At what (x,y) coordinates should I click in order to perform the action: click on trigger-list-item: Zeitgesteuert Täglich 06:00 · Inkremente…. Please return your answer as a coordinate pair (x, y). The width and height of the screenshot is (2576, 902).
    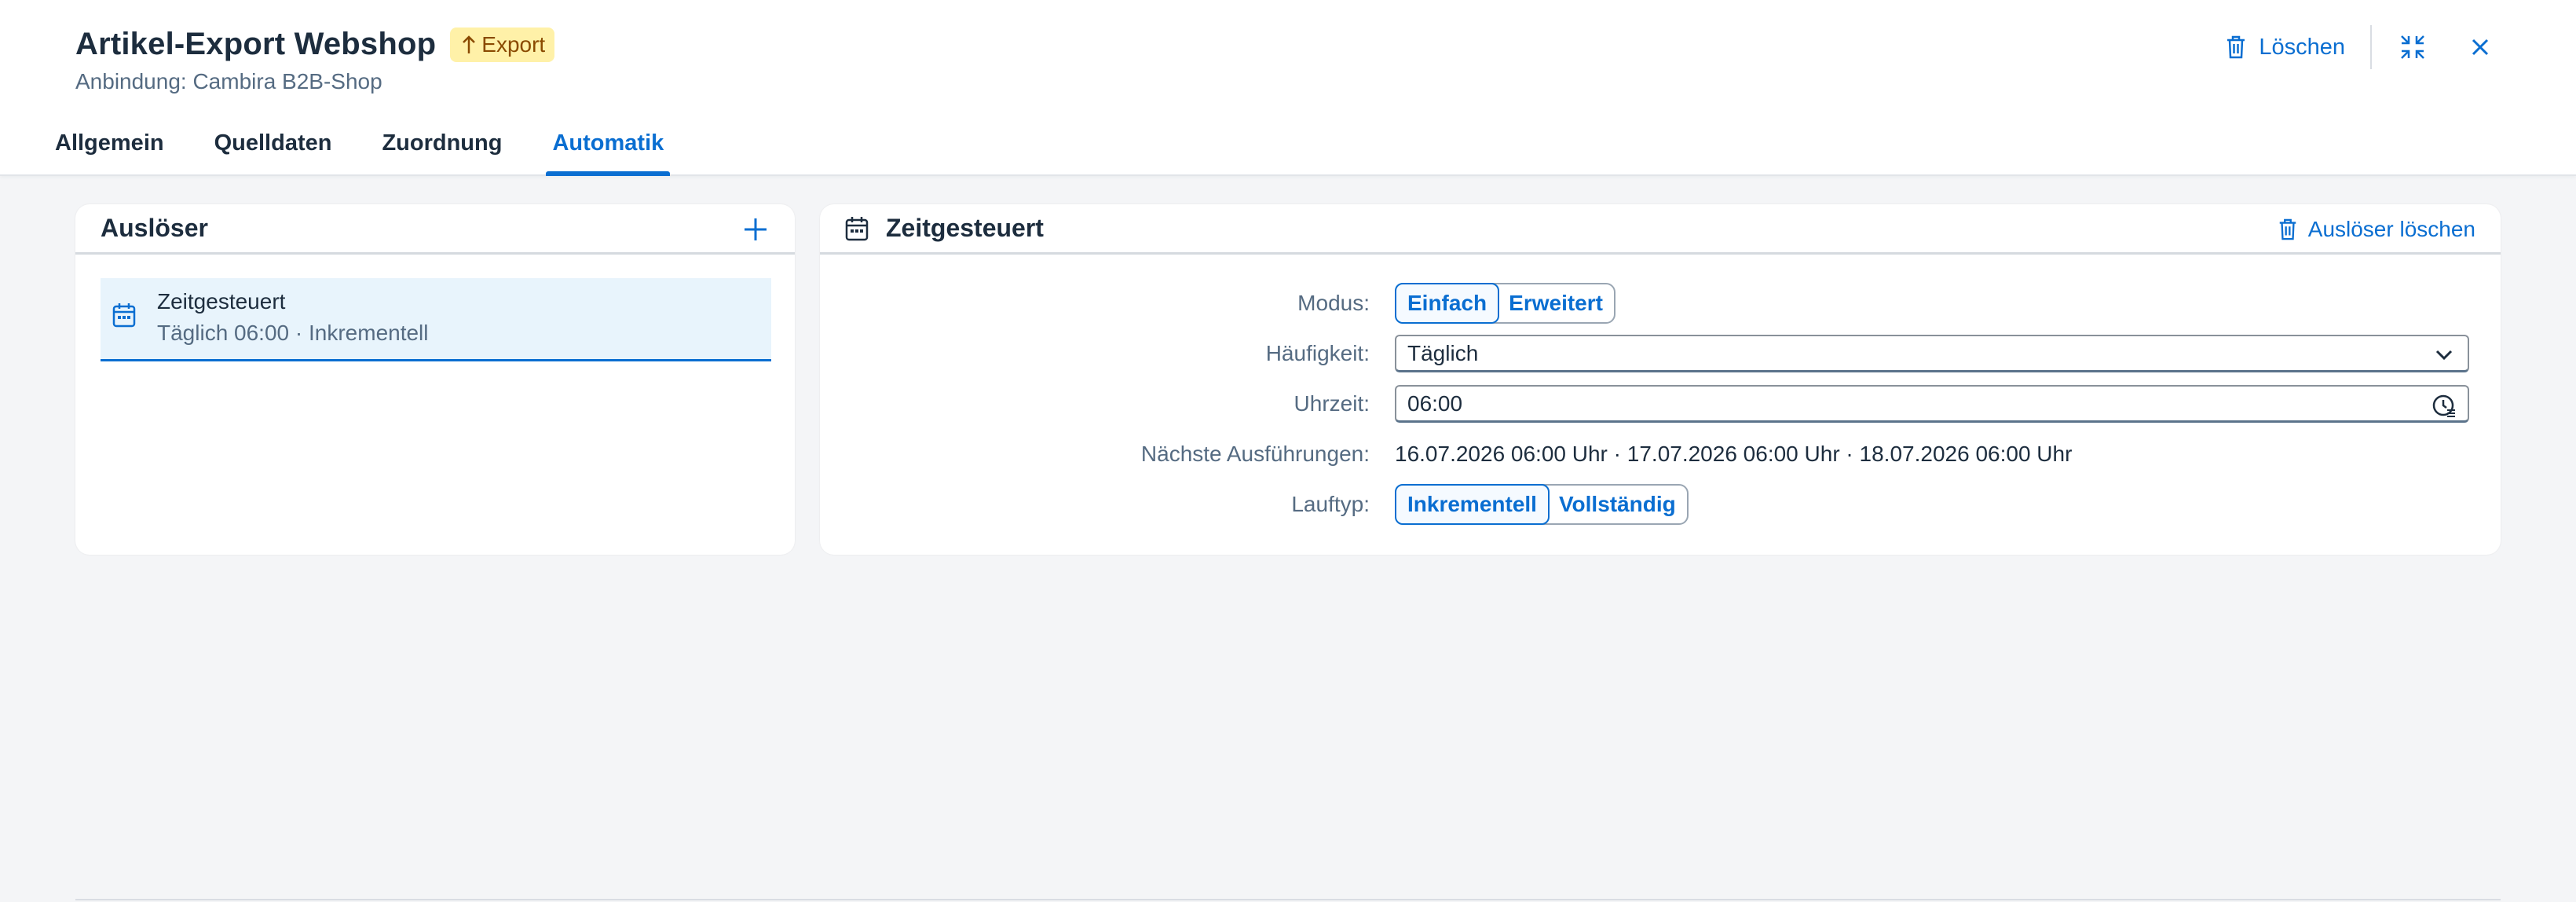
    Looking at the image, I should click on (436, 319).